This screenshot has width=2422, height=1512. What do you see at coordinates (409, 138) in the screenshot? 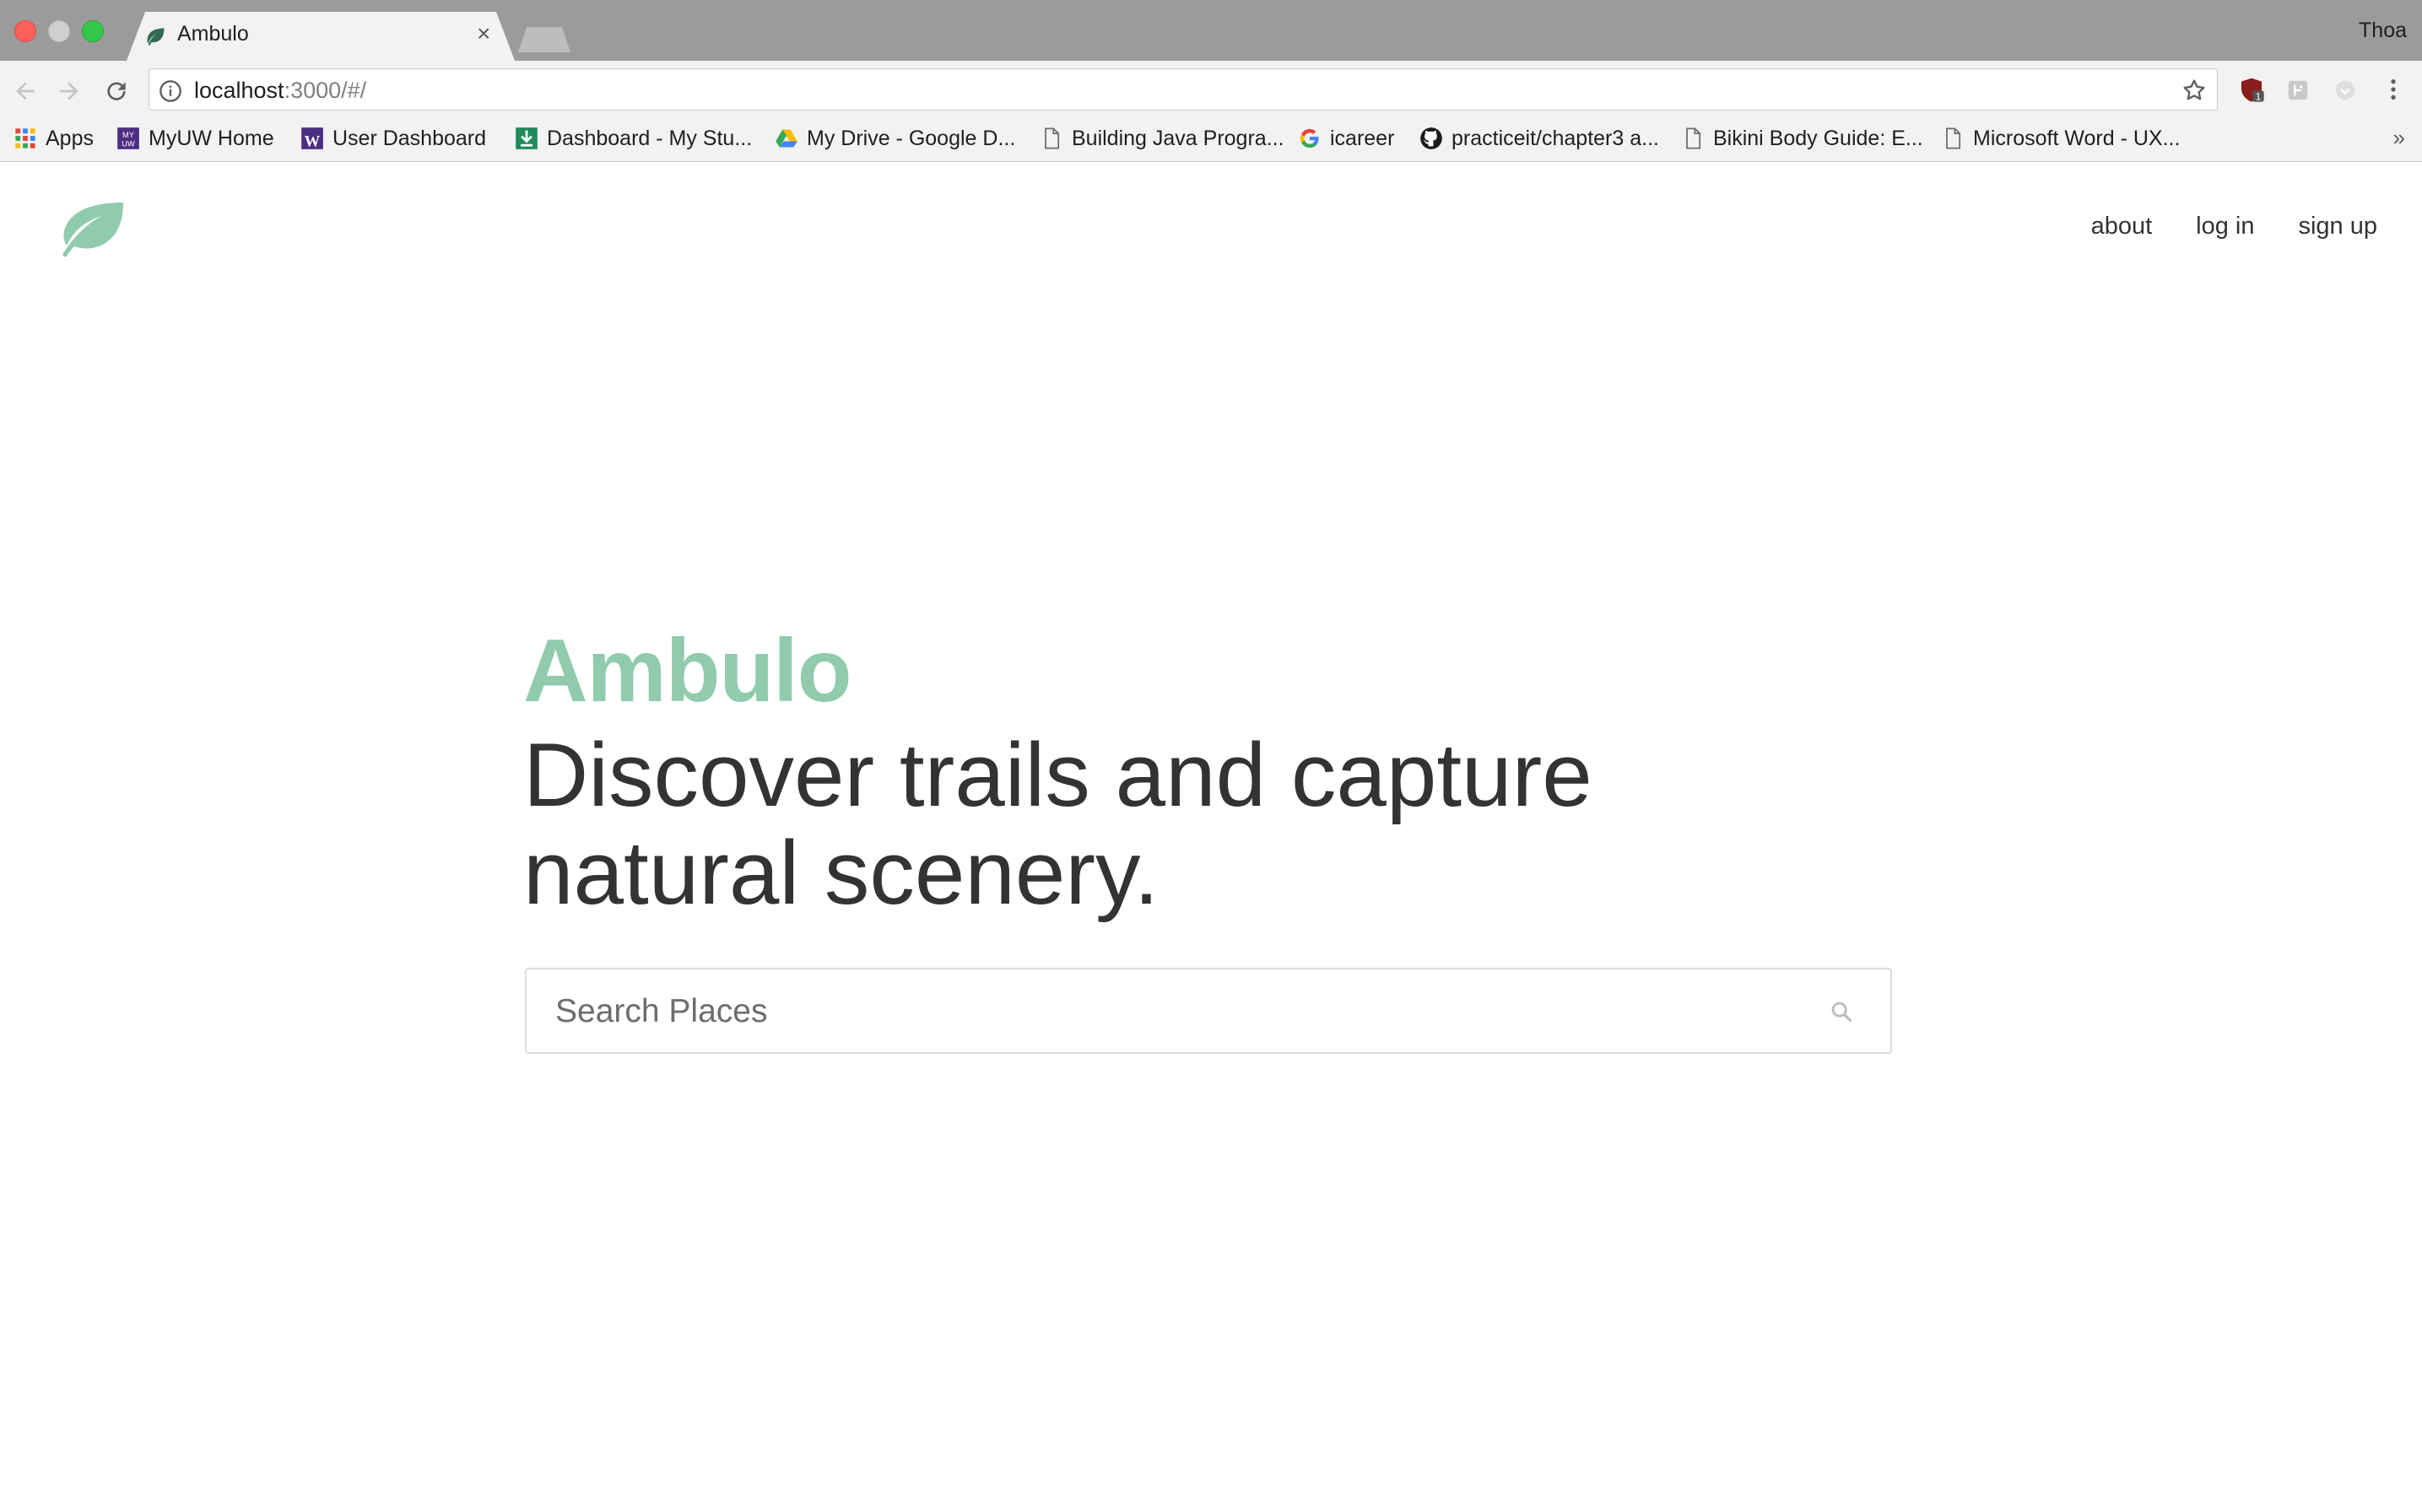
I see `bookmark-label: User Dashboard` at bounding box center [409, 138].